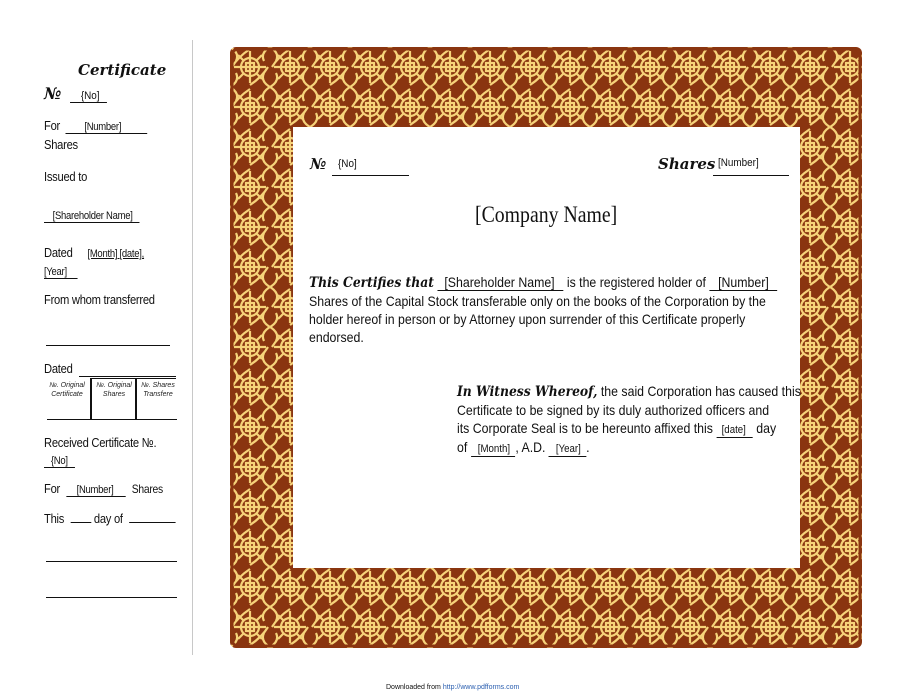 This screenshot has height=695, width=900. I want to click on footer: Downloaded from http://www.pdfforms.com, so click(452, 687).